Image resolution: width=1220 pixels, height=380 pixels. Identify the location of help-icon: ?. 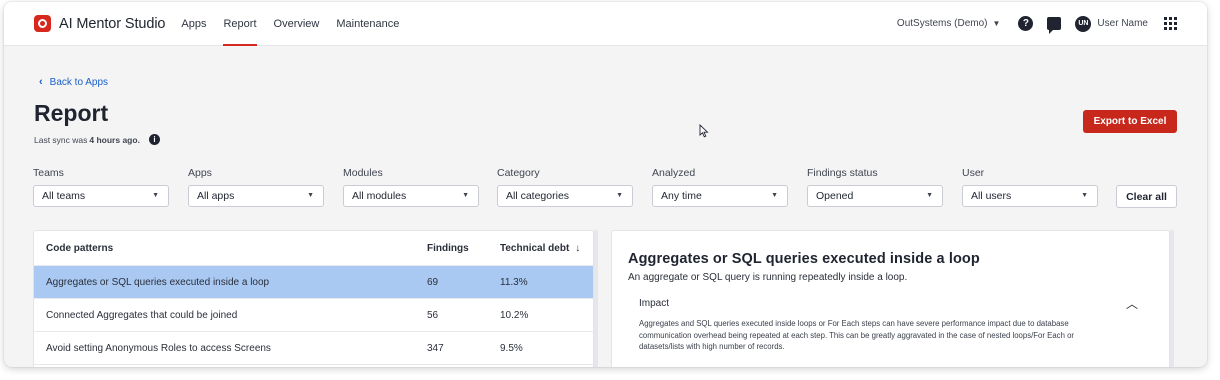
(1026, 23).